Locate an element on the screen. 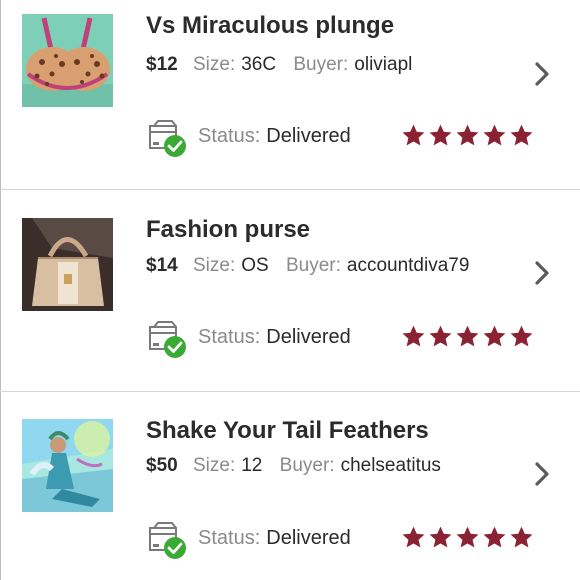  costume-doll-photo is located at coordinates (67, 465).